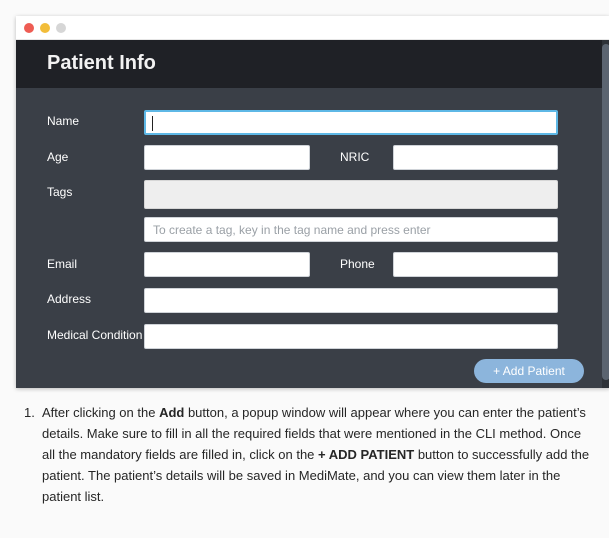 The height and width of the screenshot is (538, 609). What do you see at coordinates (101, 63) in the screenshot?
I see `page-title: Patient Info` at bounding box center [101, 63].